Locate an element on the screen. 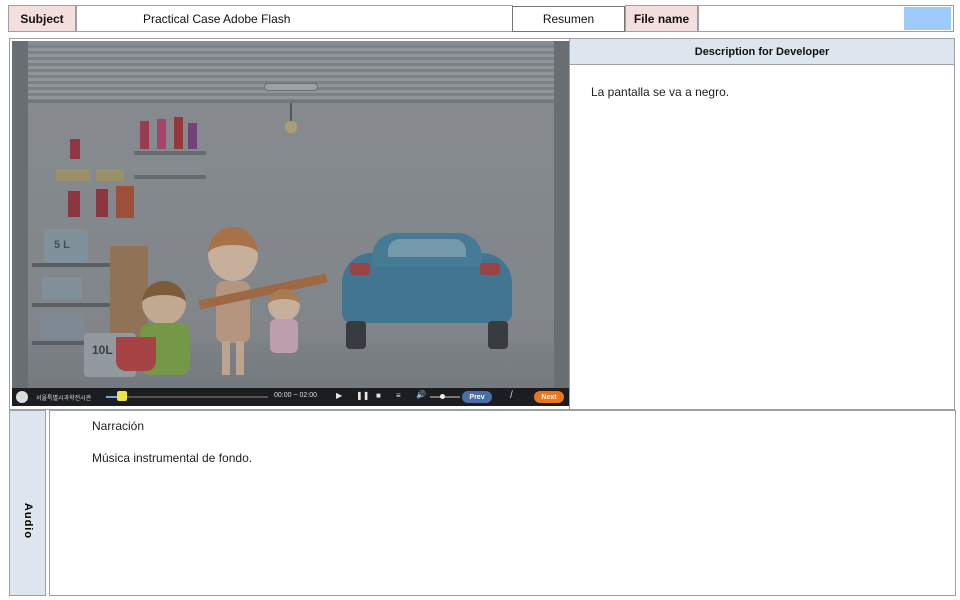 This screenshot has width=960, height=600. play-icon: ▶ is located at coordinates (339, 395).